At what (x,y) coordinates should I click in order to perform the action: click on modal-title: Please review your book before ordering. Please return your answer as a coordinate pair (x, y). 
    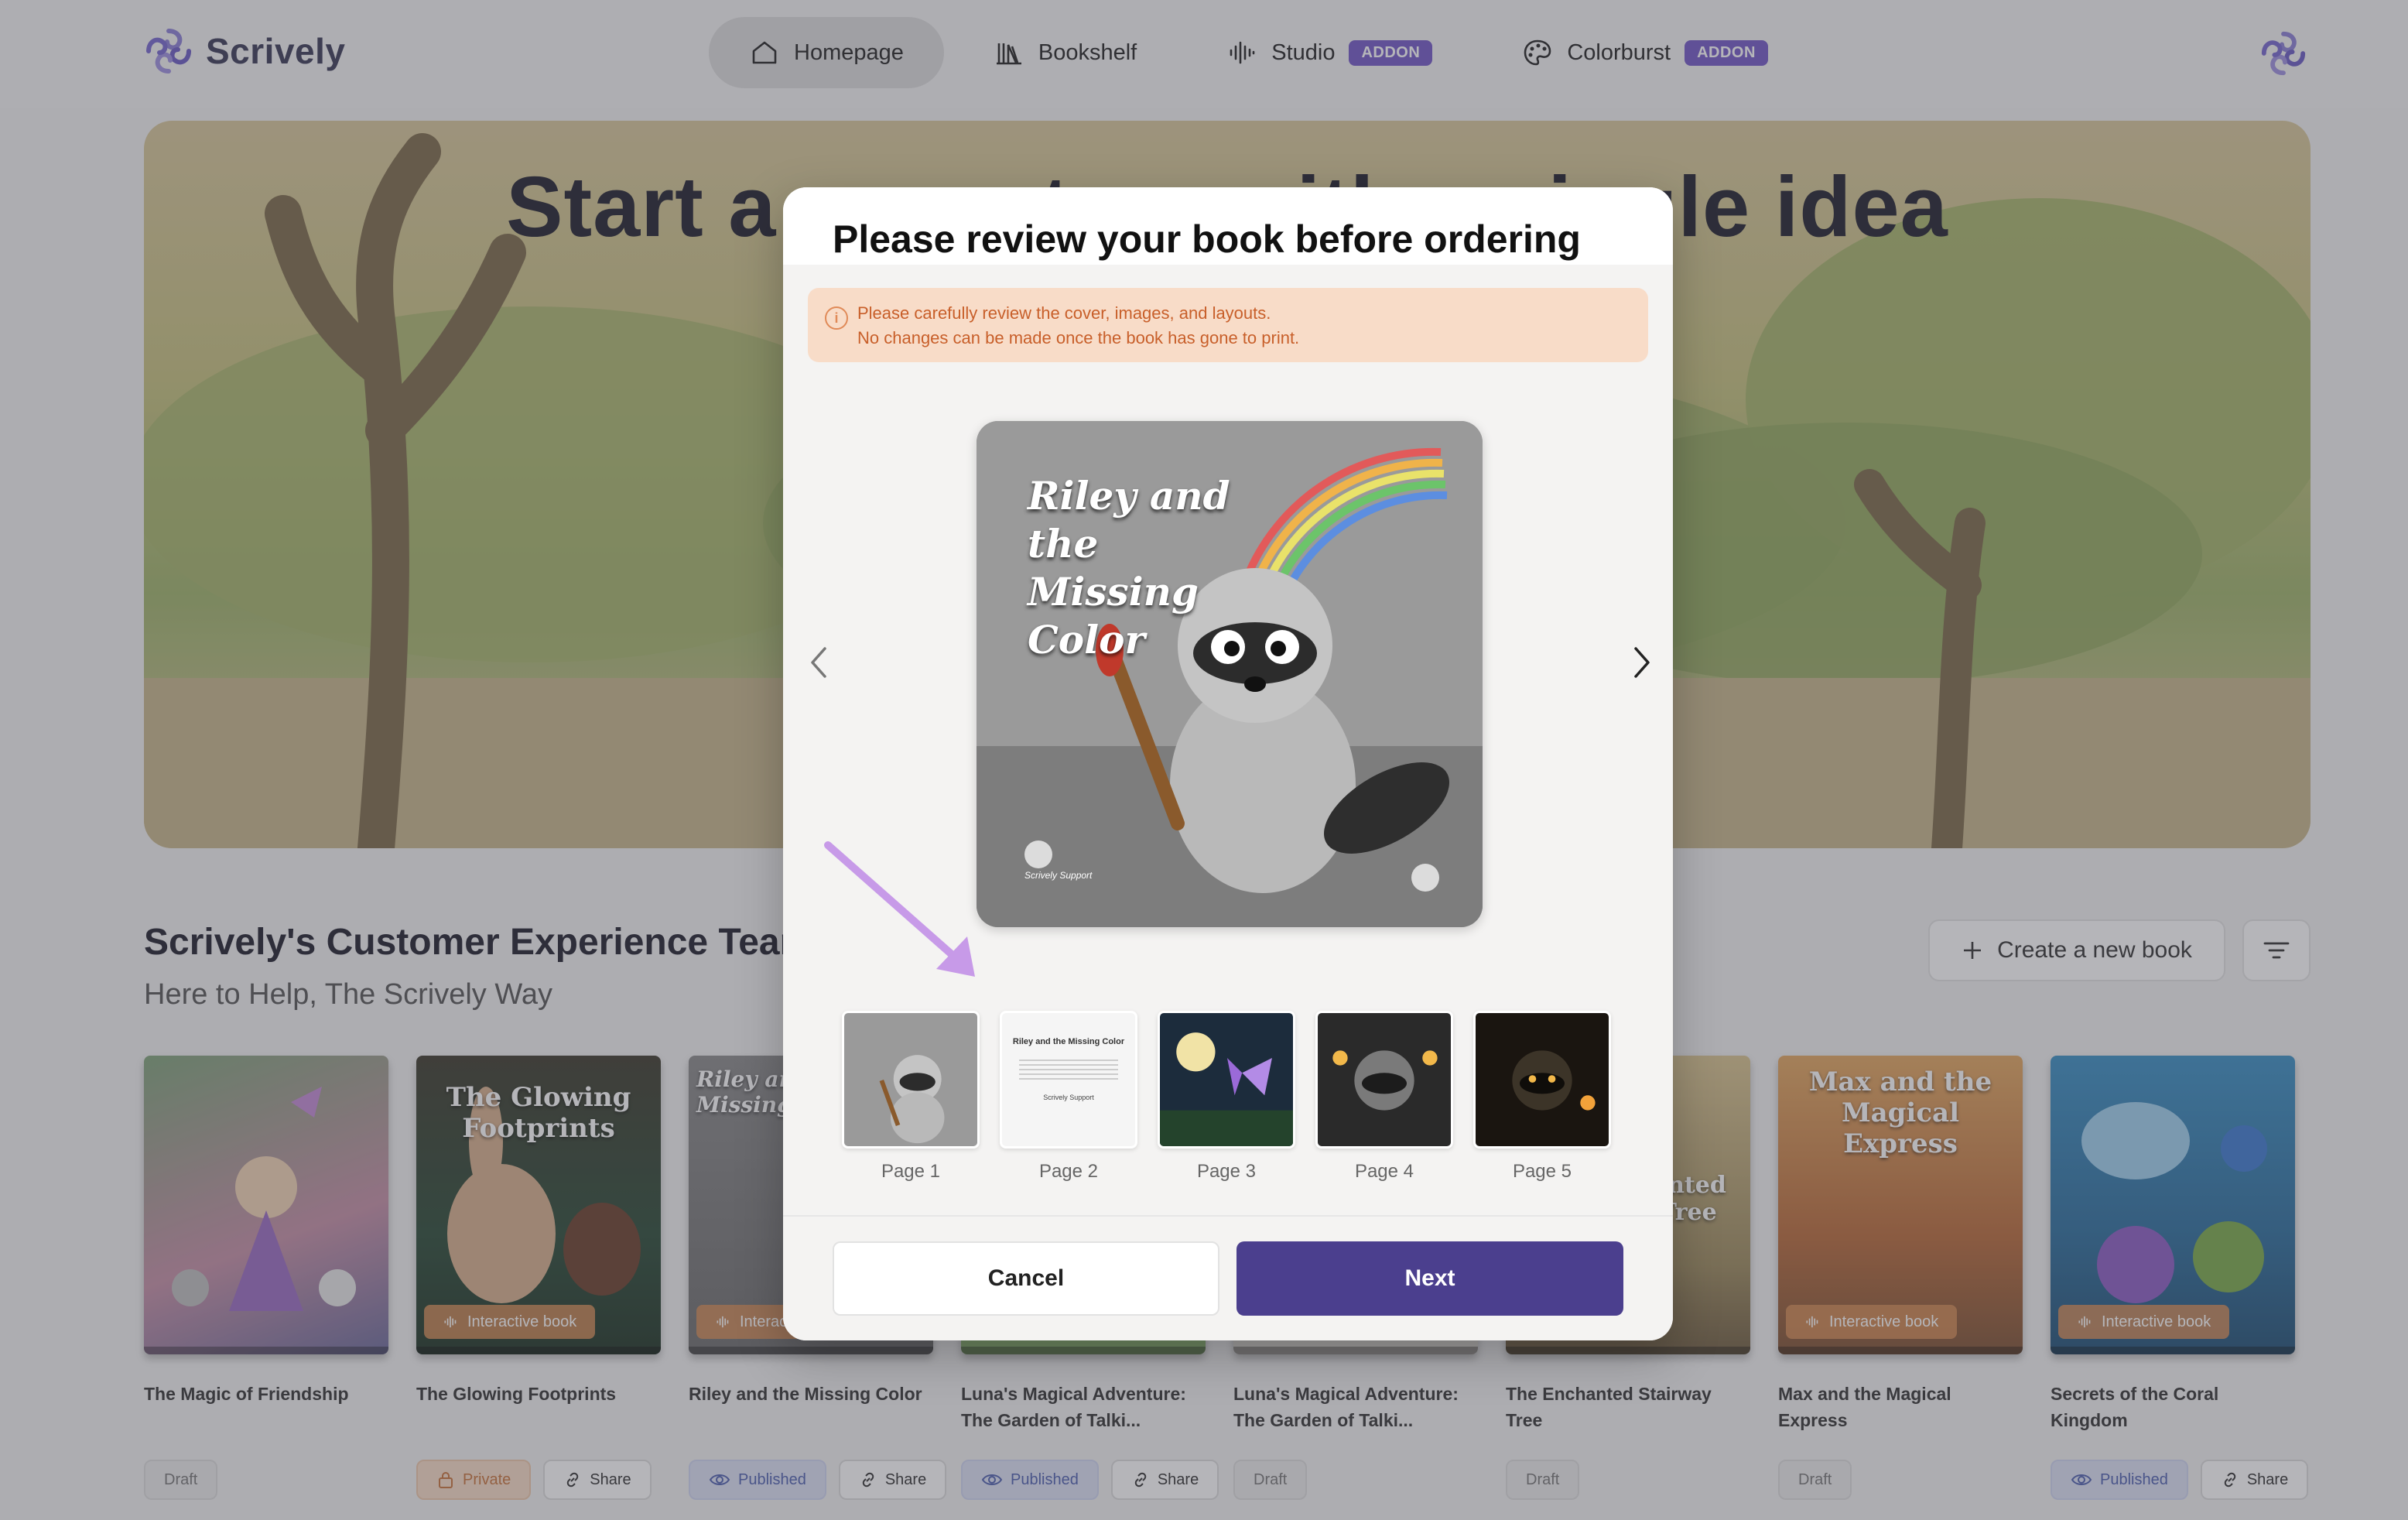
    Looking at the image, I should click on (1207, 239).